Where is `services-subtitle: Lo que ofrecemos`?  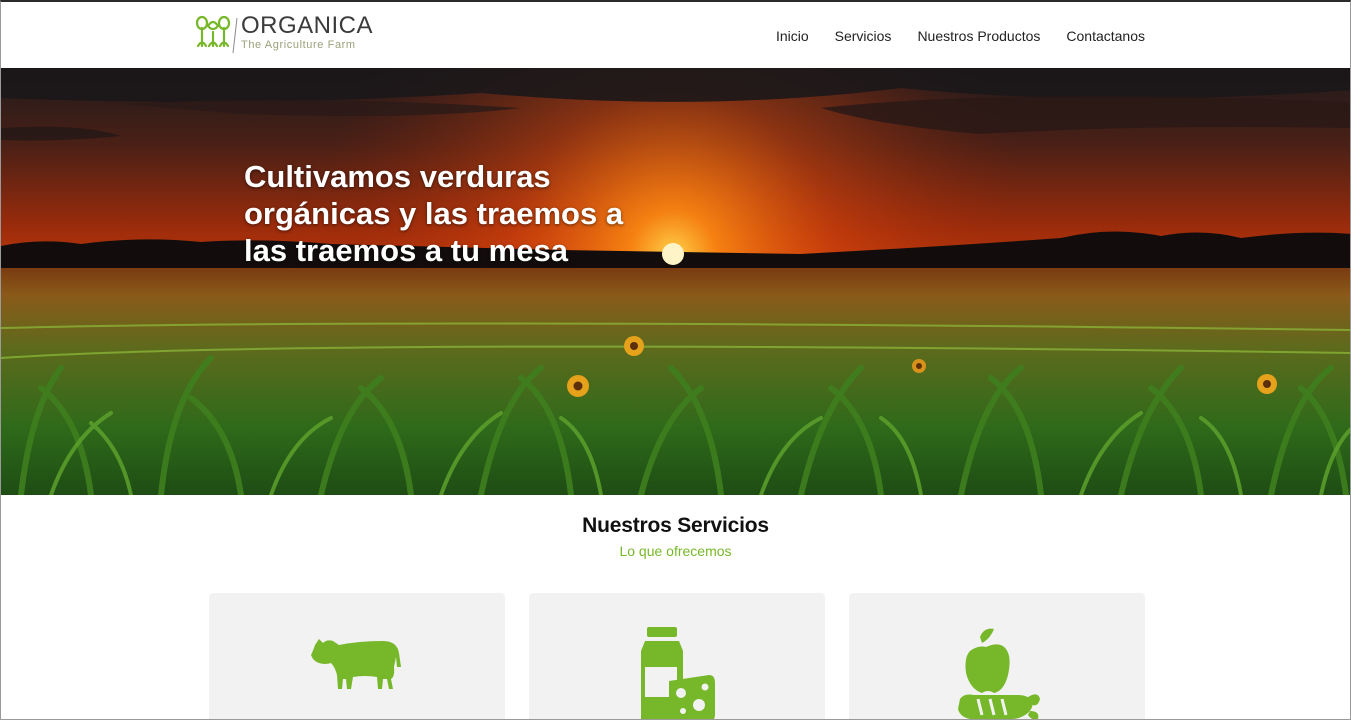
services-subtitle: Lo que ofrecemos is located at coordinates (675, 551).